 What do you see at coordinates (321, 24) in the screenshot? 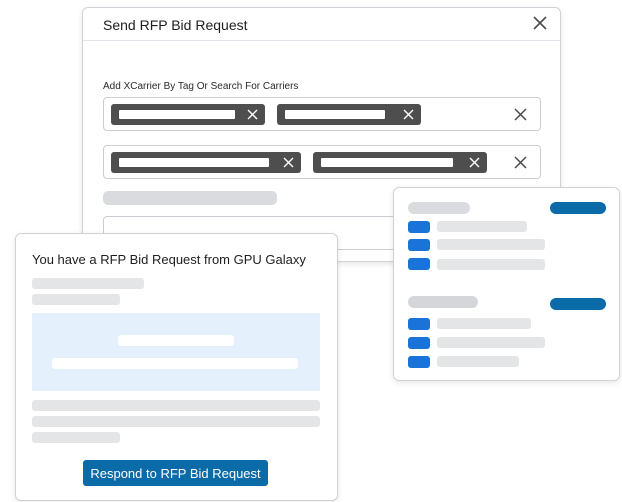
I see `modal-header: Send RFP Bid Request` at bounding box center [321, 24].